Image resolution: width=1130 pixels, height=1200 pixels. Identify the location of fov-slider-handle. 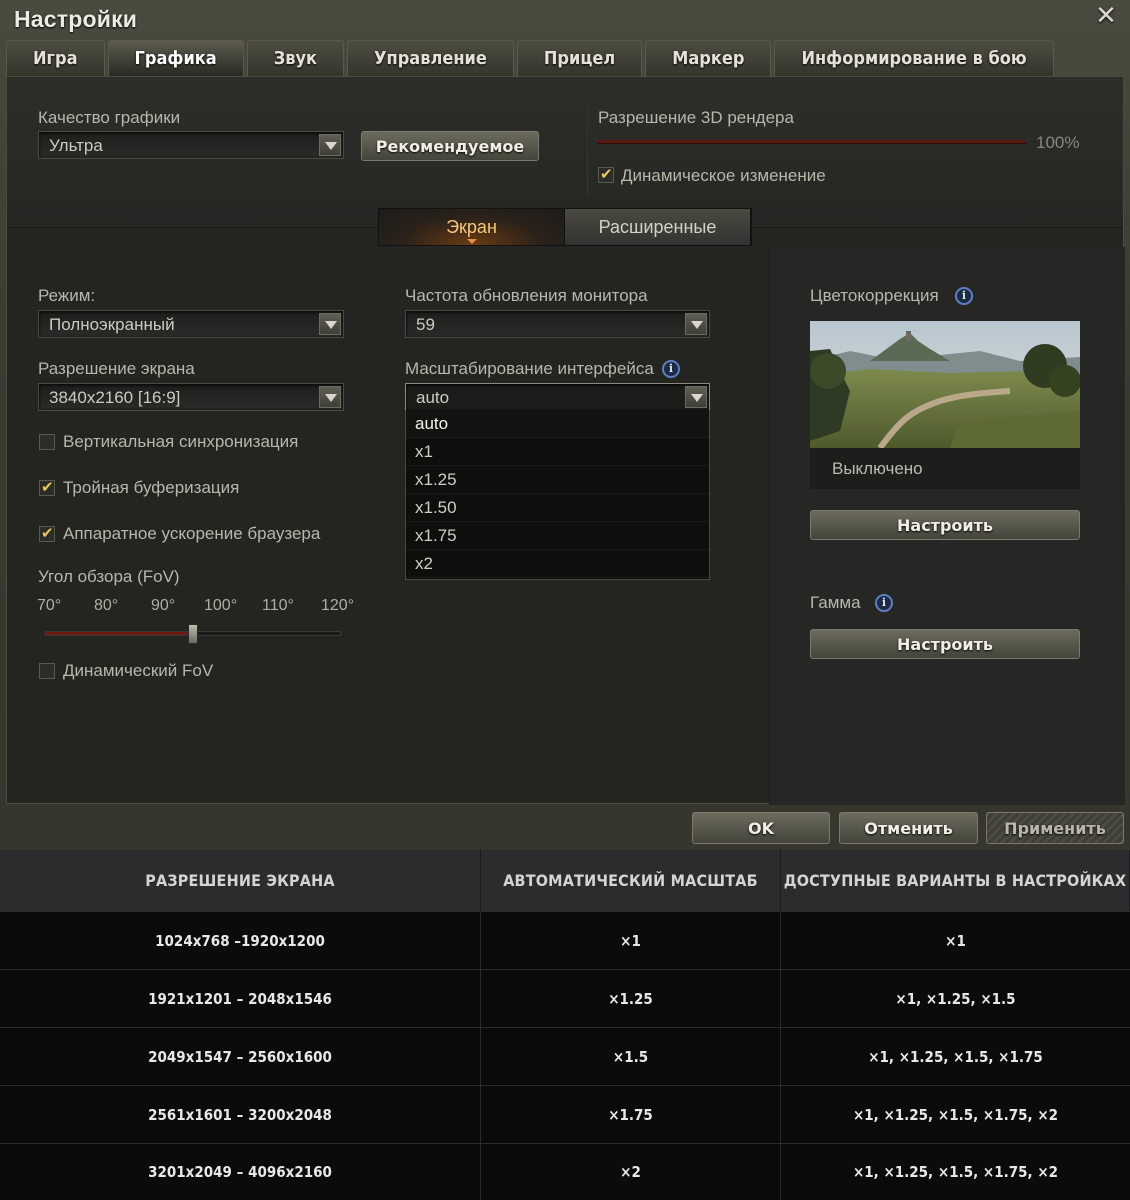
(193, 634).